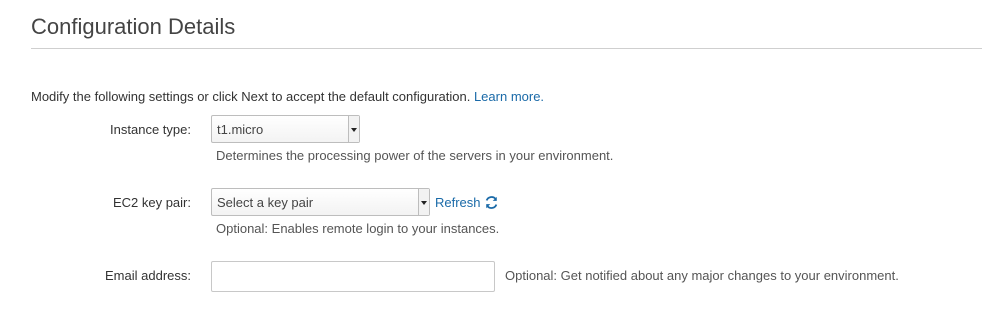  Describe the element at coordinates (150, 129) in the screenshot. I see `instance-type-label: Instance type:` at that location.